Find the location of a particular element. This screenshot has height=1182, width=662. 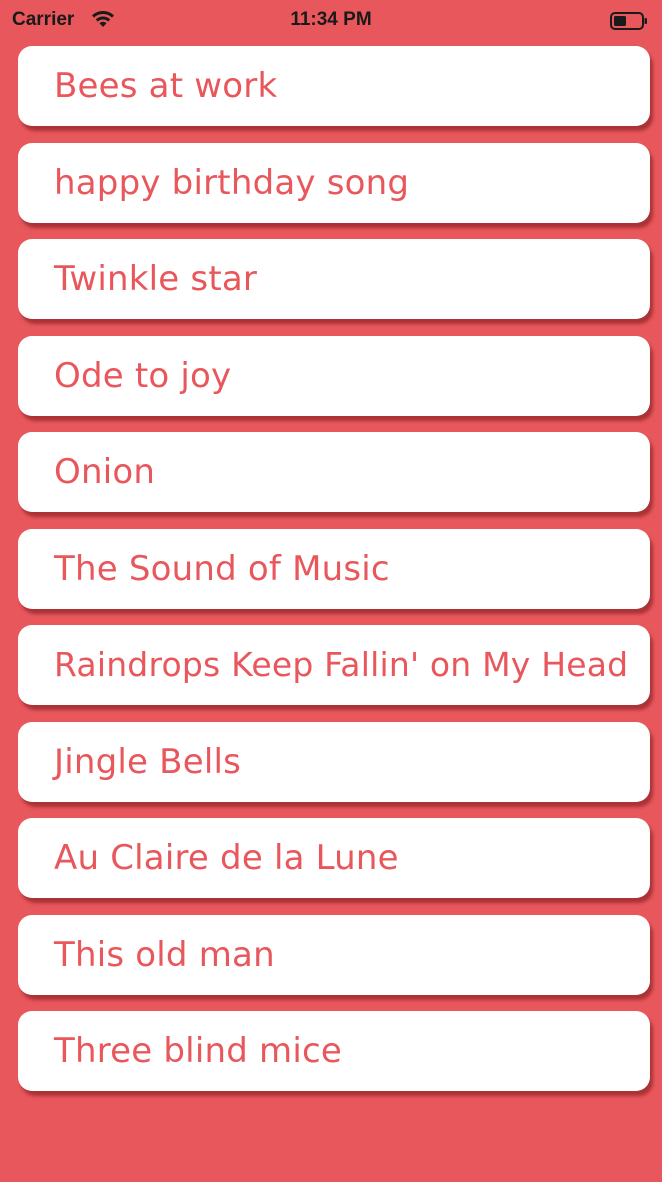

battery-icon is located at coordinates (628, 21).